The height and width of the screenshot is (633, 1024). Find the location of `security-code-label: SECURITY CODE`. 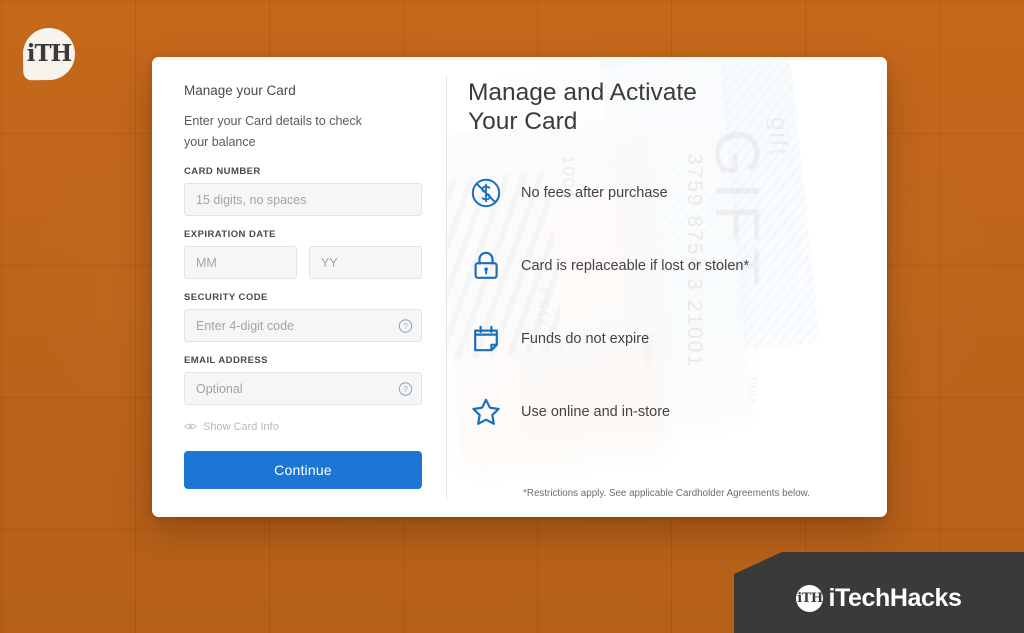

security-code-label: SECURITY CODE is located at coordinates (226, 298).